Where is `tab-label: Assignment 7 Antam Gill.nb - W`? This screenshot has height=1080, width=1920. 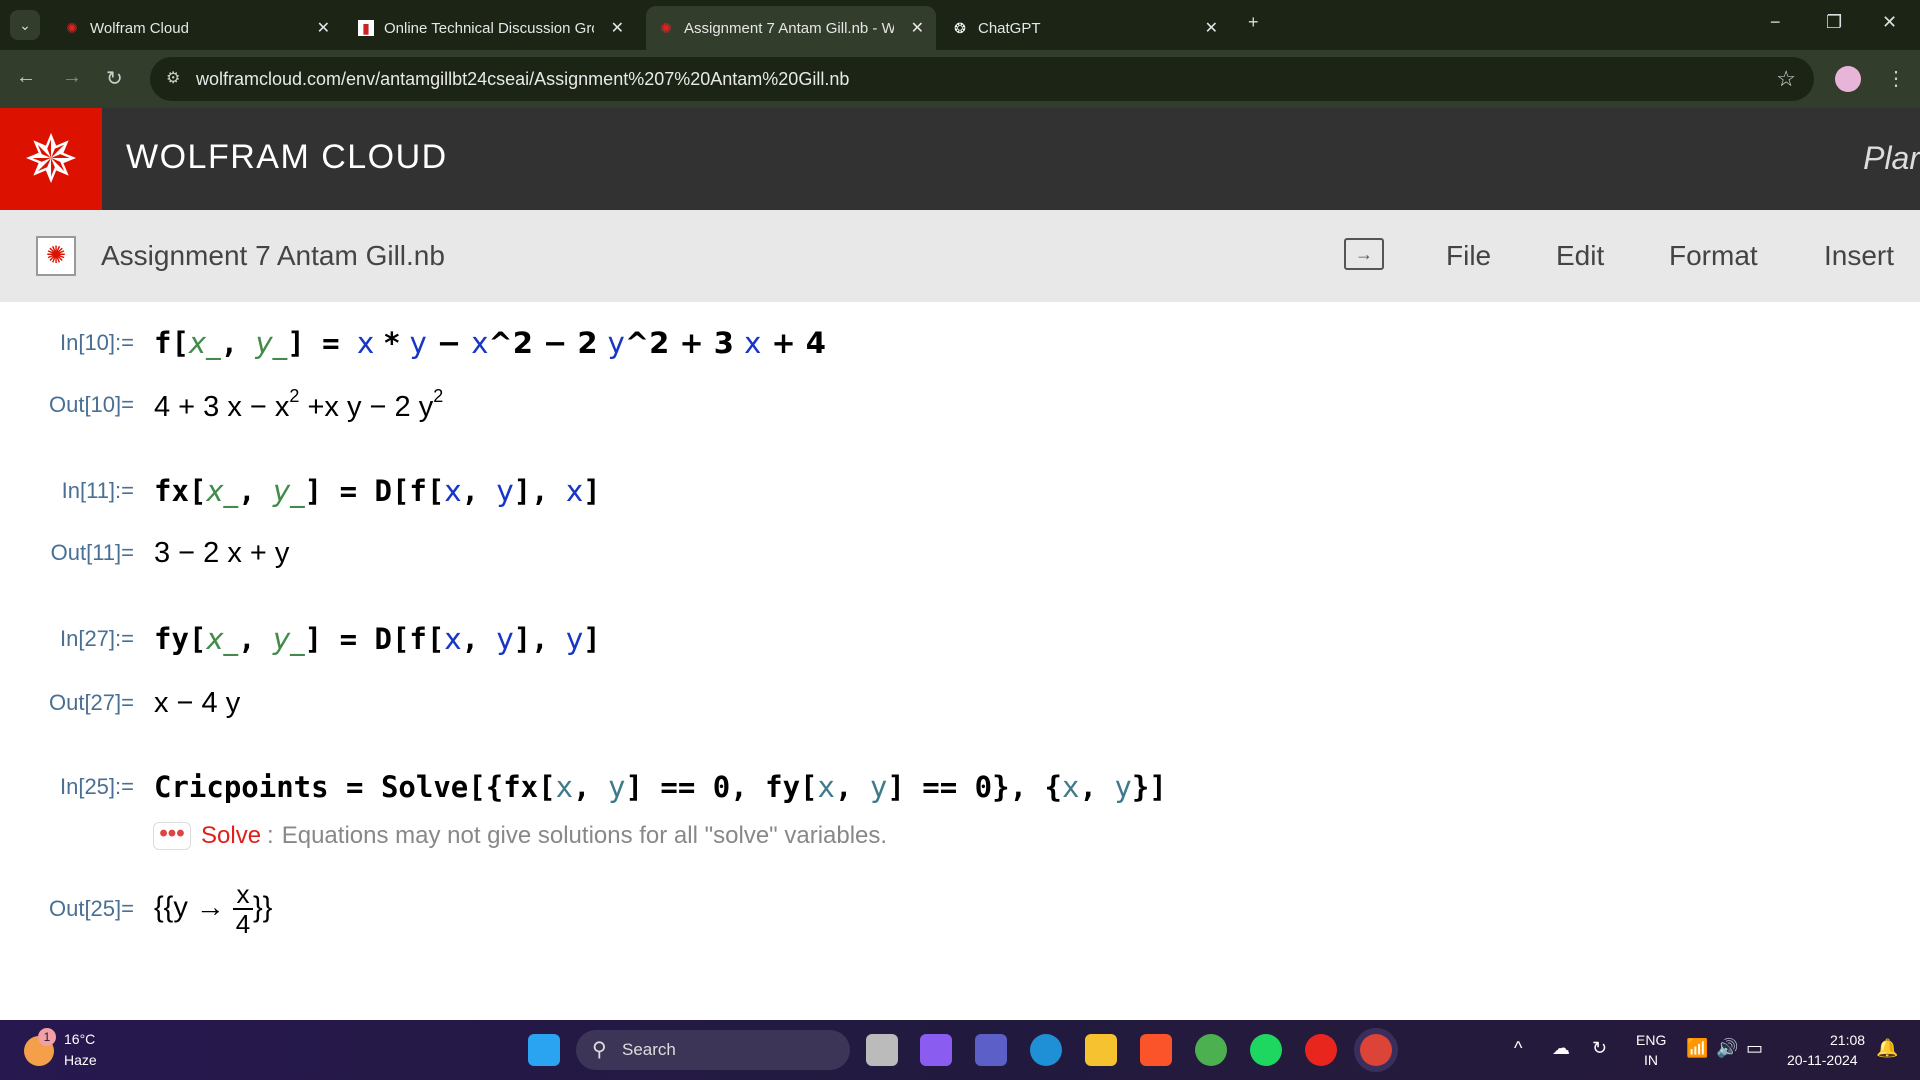 tab-label: Assignment 7 Antam Gill.nb - W is located at coordinates (789, 28).